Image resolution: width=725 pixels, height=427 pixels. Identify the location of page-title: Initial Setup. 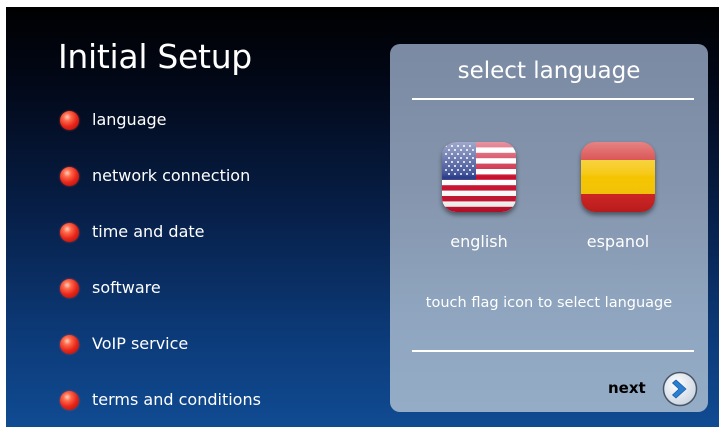
(155, 56).